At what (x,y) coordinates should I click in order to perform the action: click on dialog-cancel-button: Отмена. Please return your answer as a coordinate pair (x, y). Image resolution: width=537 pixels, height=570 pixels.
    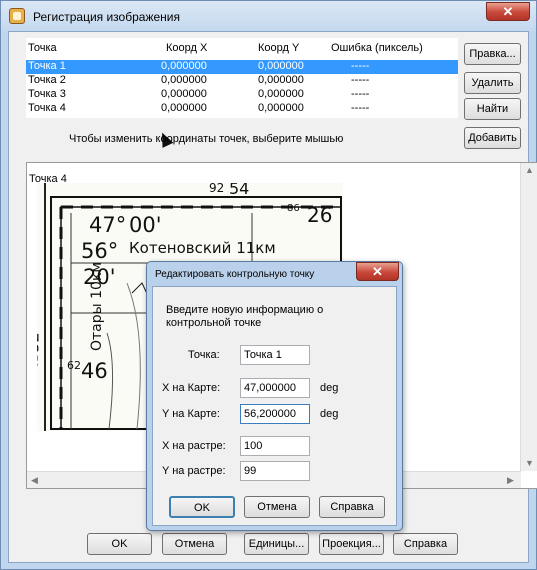
    Looking at the image, I should click on (277, 507).